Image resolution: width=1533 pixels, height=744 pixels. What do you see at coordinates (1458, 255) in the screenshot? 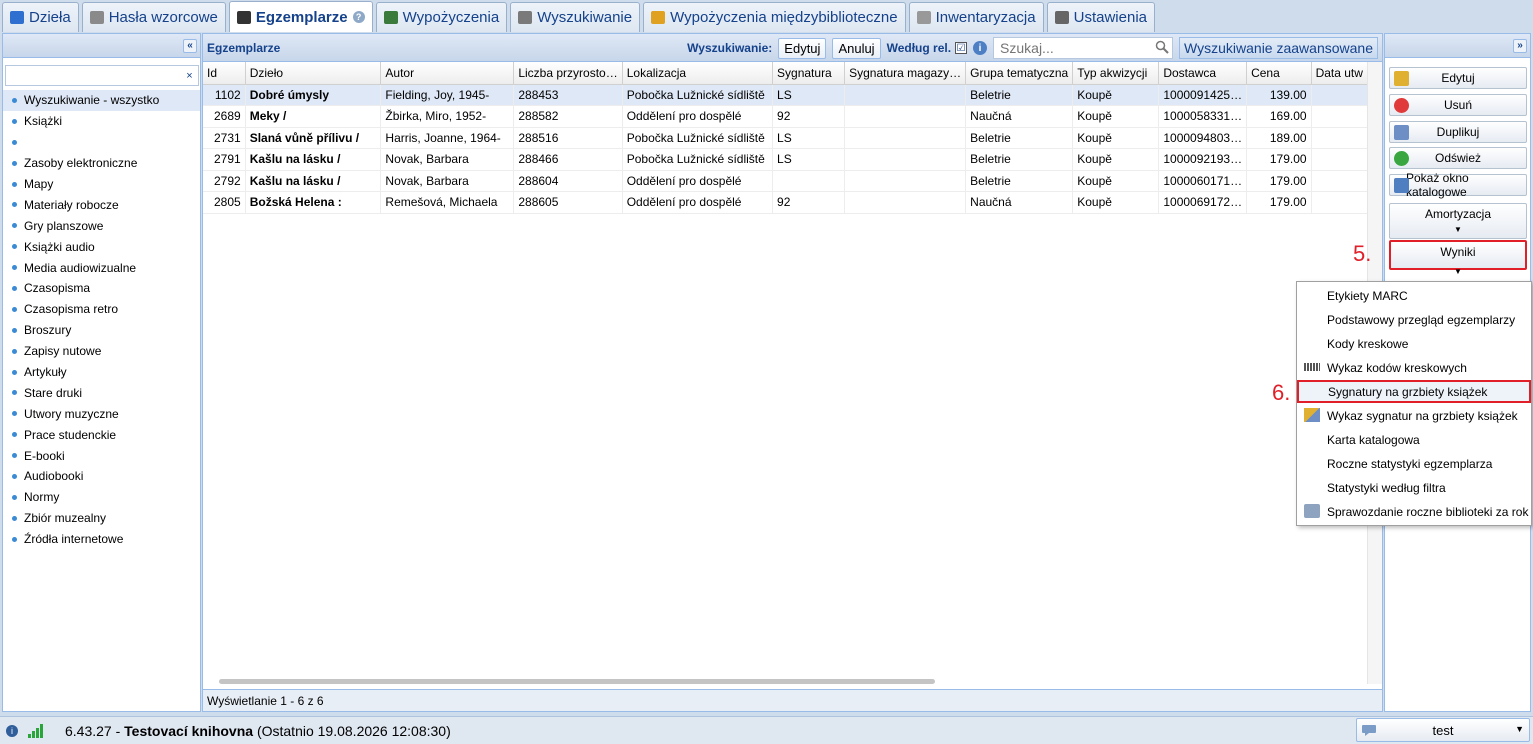
I see `results-button: Wyniki` at bounding box center [1458, 255].